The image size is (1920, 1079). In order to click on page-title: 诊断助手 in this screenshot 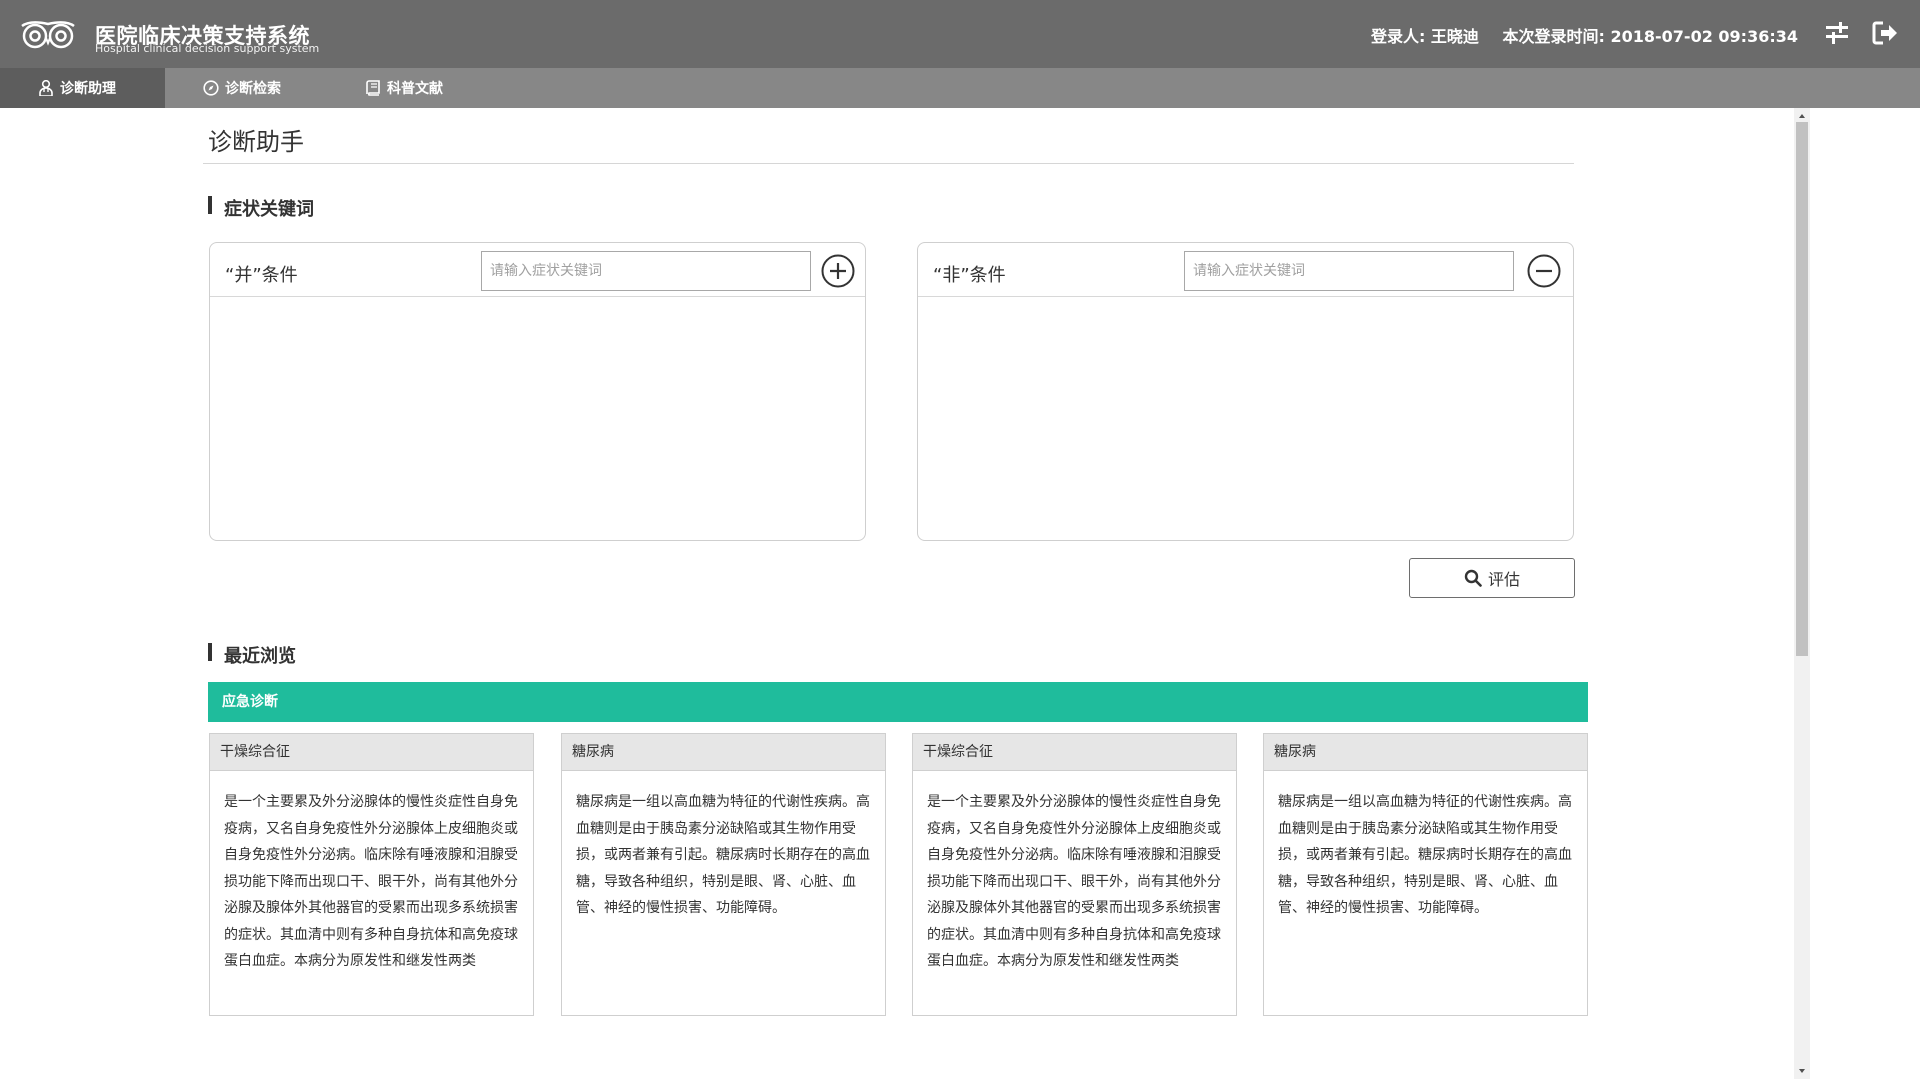, I will do `click(256, 142)`.